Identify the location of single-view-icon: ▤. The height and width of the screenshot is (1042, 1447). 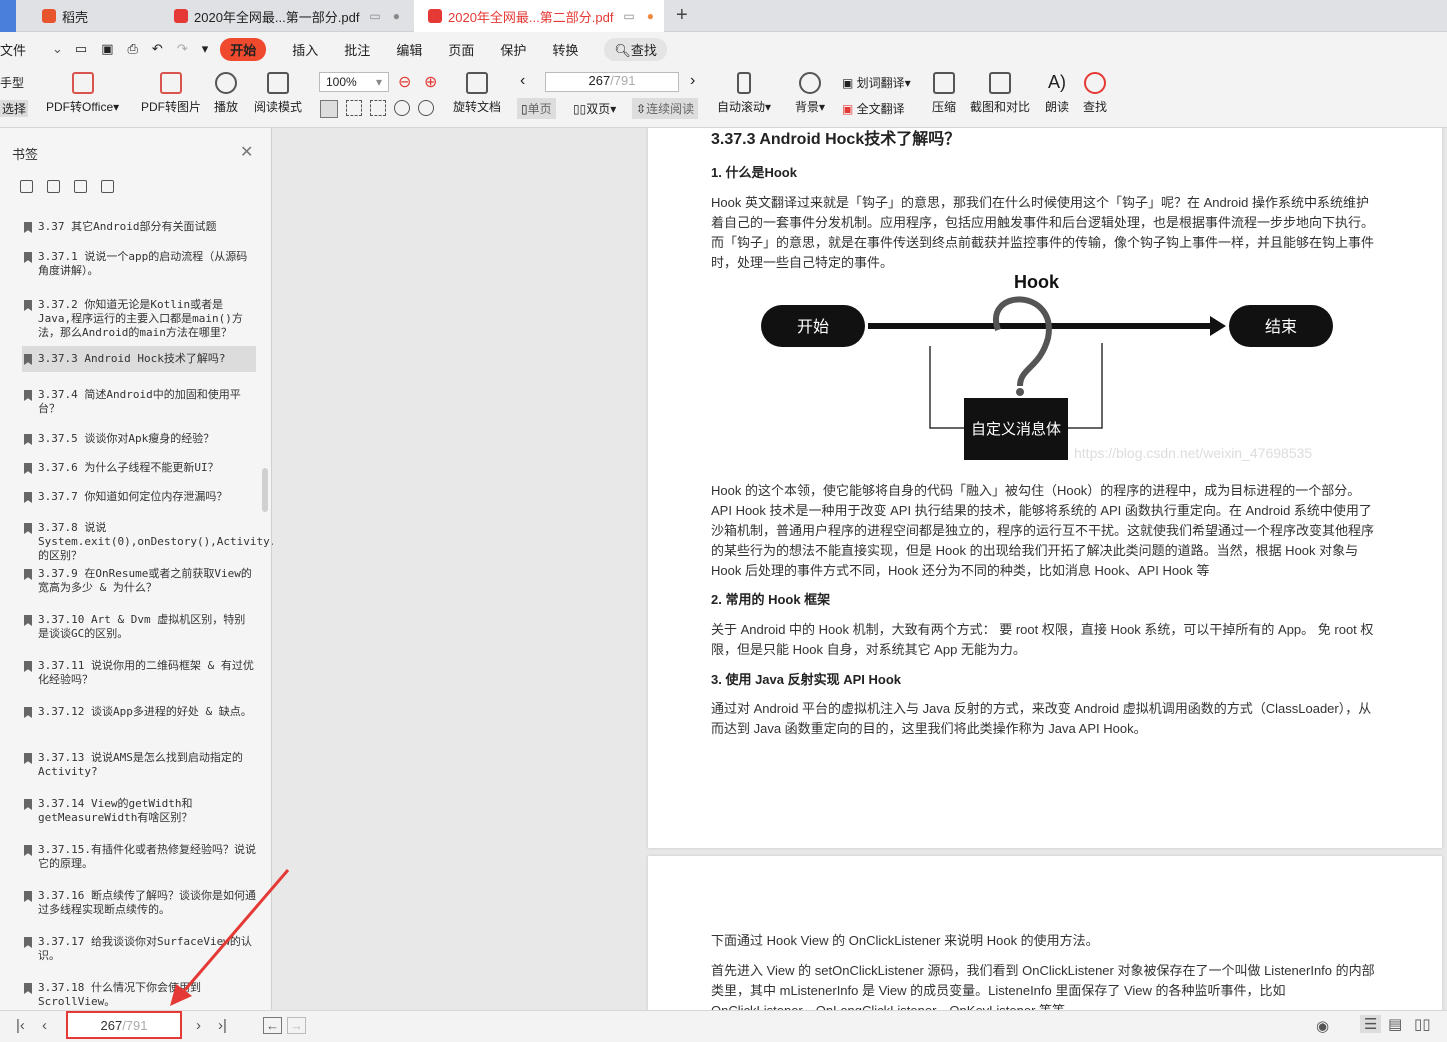
(1395, 1024).